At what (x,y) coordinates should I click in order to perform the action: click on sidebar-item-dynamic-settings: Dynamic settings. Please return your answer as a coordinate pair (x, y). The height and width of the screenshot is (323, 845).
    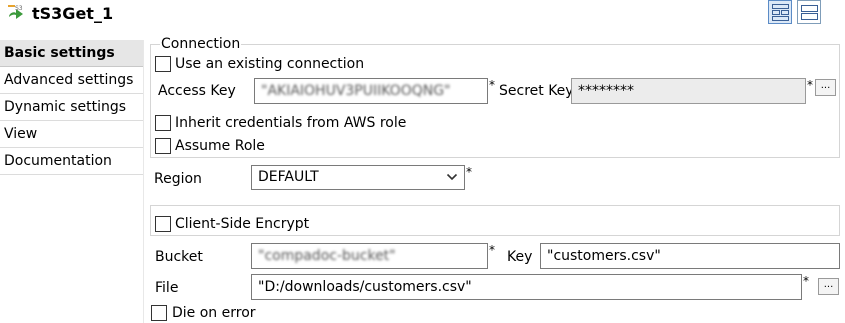
    Looking at the image, I should click on (71, 107).